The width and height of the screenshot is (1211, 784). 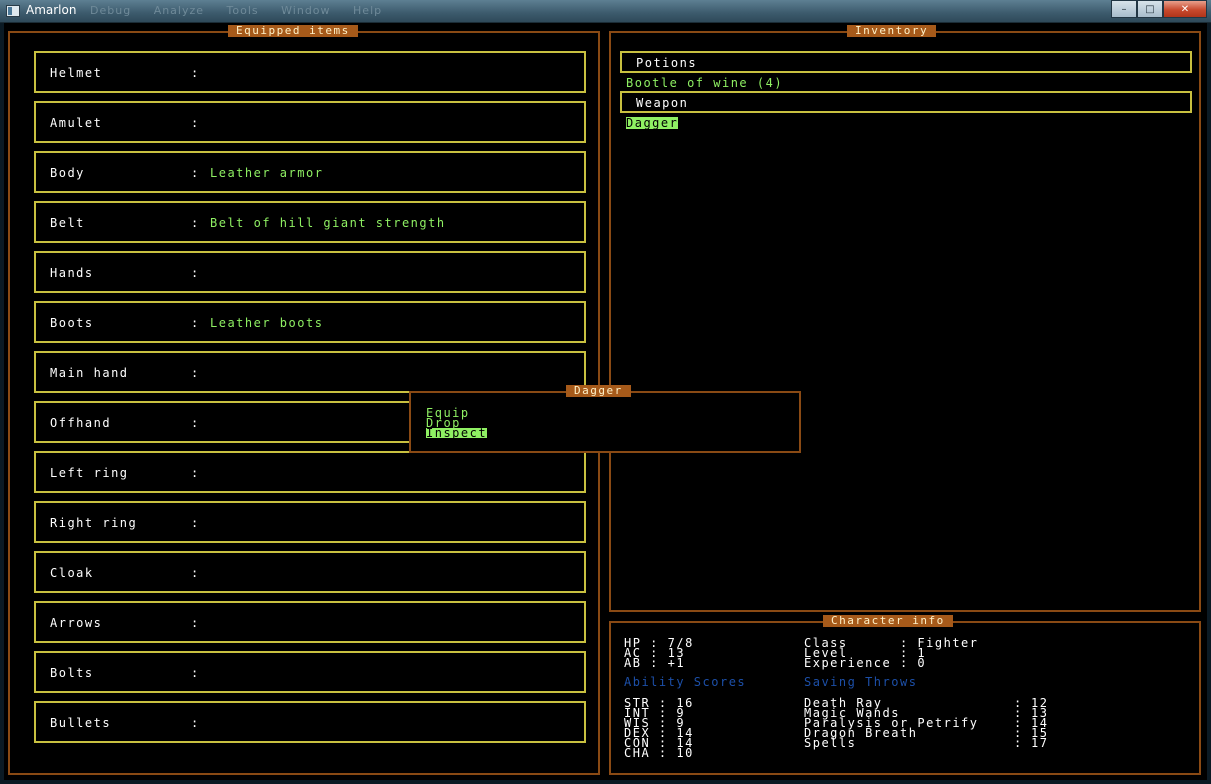 I want to click on slot-item: Belt of hill giant strength, so click(x=328, y=223).